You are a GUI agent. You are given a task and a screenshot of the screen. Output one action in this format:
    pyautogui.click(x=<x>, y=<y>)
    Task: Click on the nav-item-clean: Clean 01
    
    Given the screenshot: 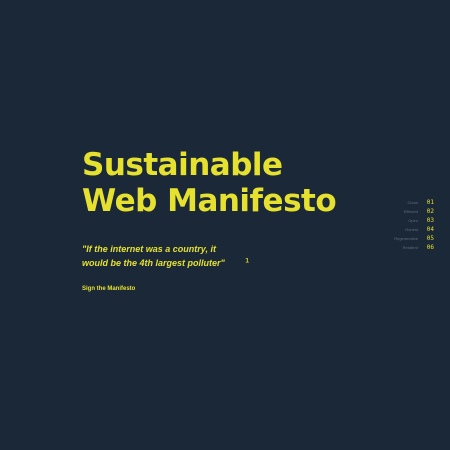 What is the action you would take?
    pyautogui.click(x=414, y=202)
    